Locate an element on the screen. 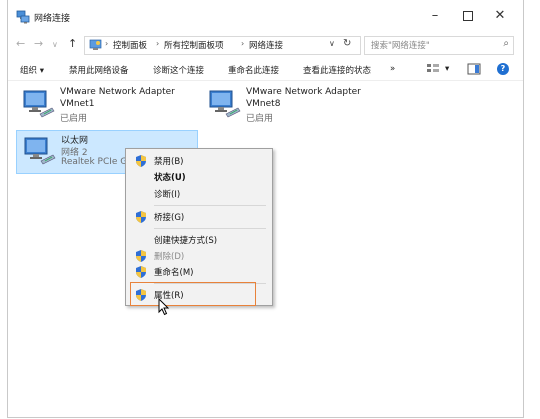 This screenshot has width=540, height=419. menu-item-label: 状态(U) is located at coordinates (170, 178).